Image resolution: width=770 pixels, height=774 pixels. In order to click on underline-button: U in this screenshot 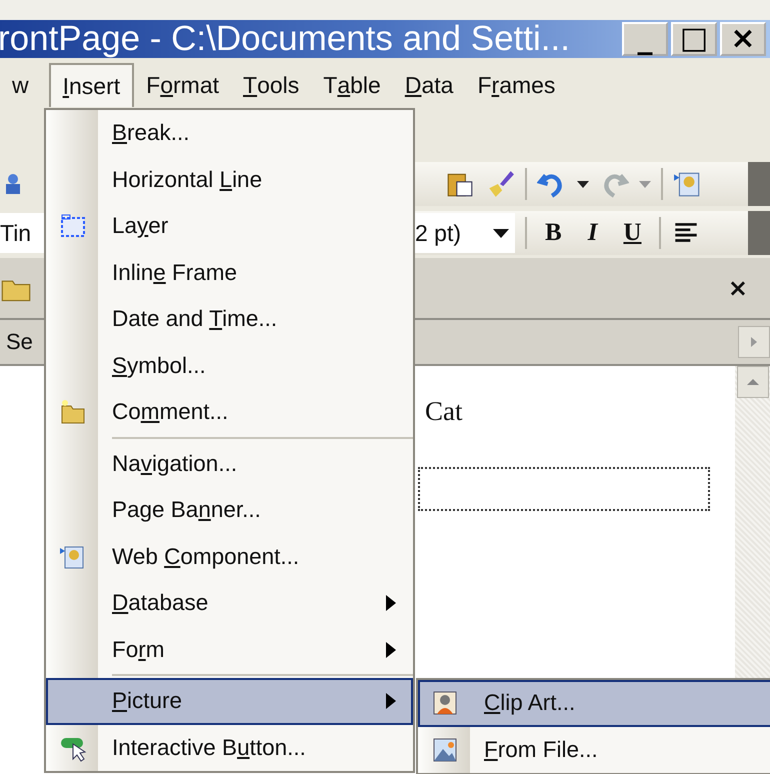, I will do `click(632, 233)`.